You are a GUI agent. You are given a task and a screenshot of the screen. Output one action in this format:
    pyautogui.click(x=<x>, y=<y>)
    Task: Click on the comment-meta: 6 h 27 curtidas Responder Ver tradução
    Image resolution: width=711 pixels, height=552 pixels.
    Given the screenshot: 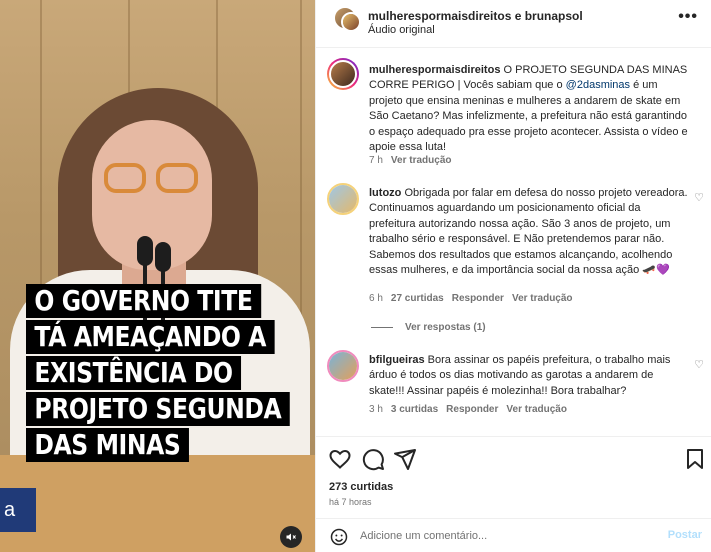 What is the action you would take?
    pyautogui.click(x=475, y=298)
    